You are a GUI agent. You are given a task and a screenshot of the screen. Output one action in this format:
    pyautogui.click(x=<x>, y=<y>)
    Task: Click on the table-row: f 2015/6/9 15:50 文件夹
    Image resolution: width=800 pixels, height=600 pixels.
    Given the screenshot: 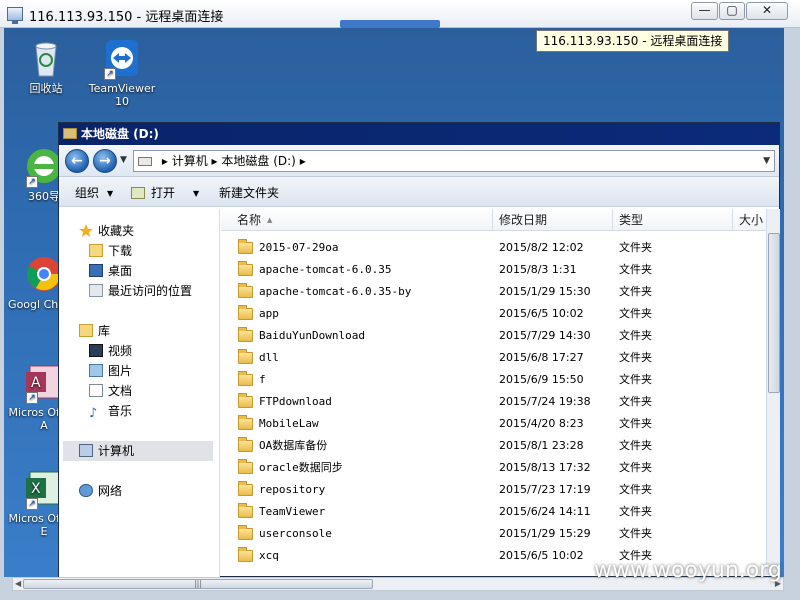 What is the action you would take?
    pyautogui.click(x=493, y=380)
    